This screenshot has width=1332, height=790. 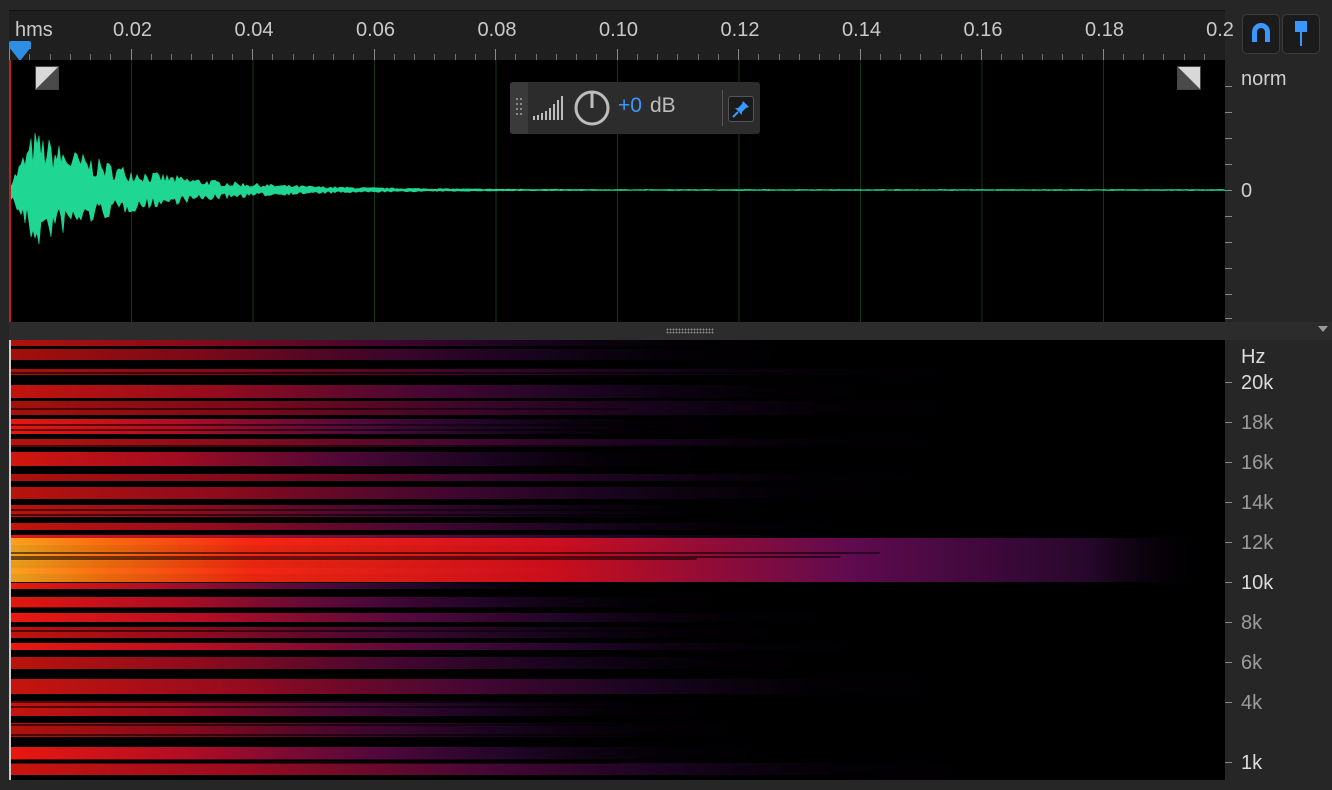 What do you see at coordinates (740, 30) in the screenshot?
I see `ruler-tick-label: 0.12` at bounding box center [740, 30].